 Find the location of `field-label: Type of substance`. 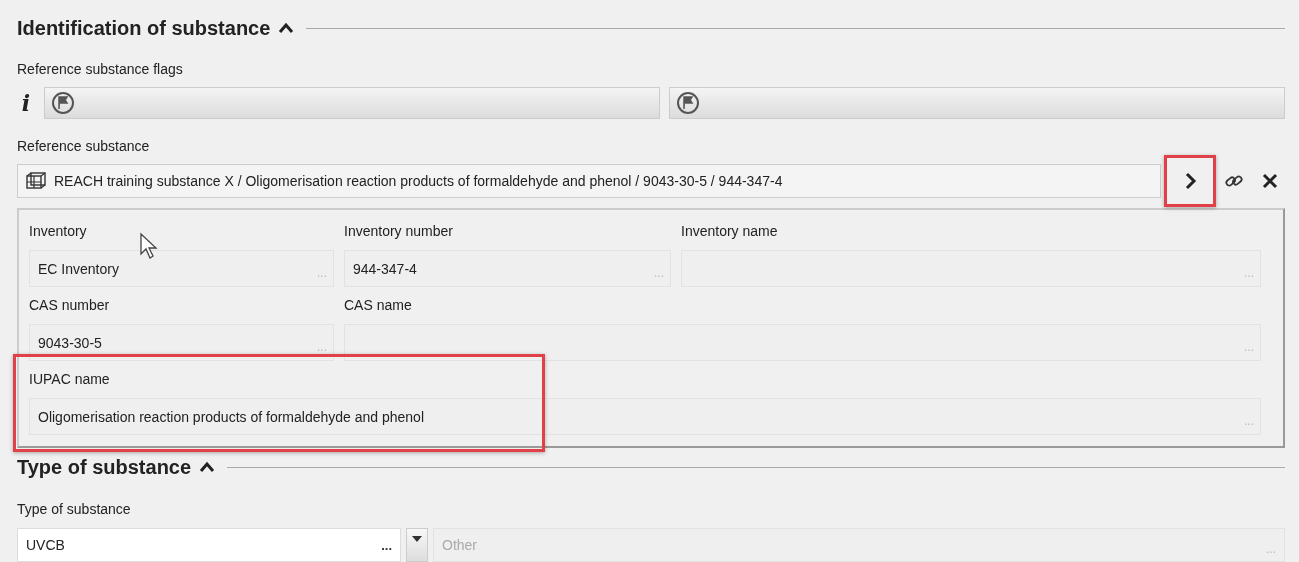

field-label: Type of substance is located at coordinates (74, 509).